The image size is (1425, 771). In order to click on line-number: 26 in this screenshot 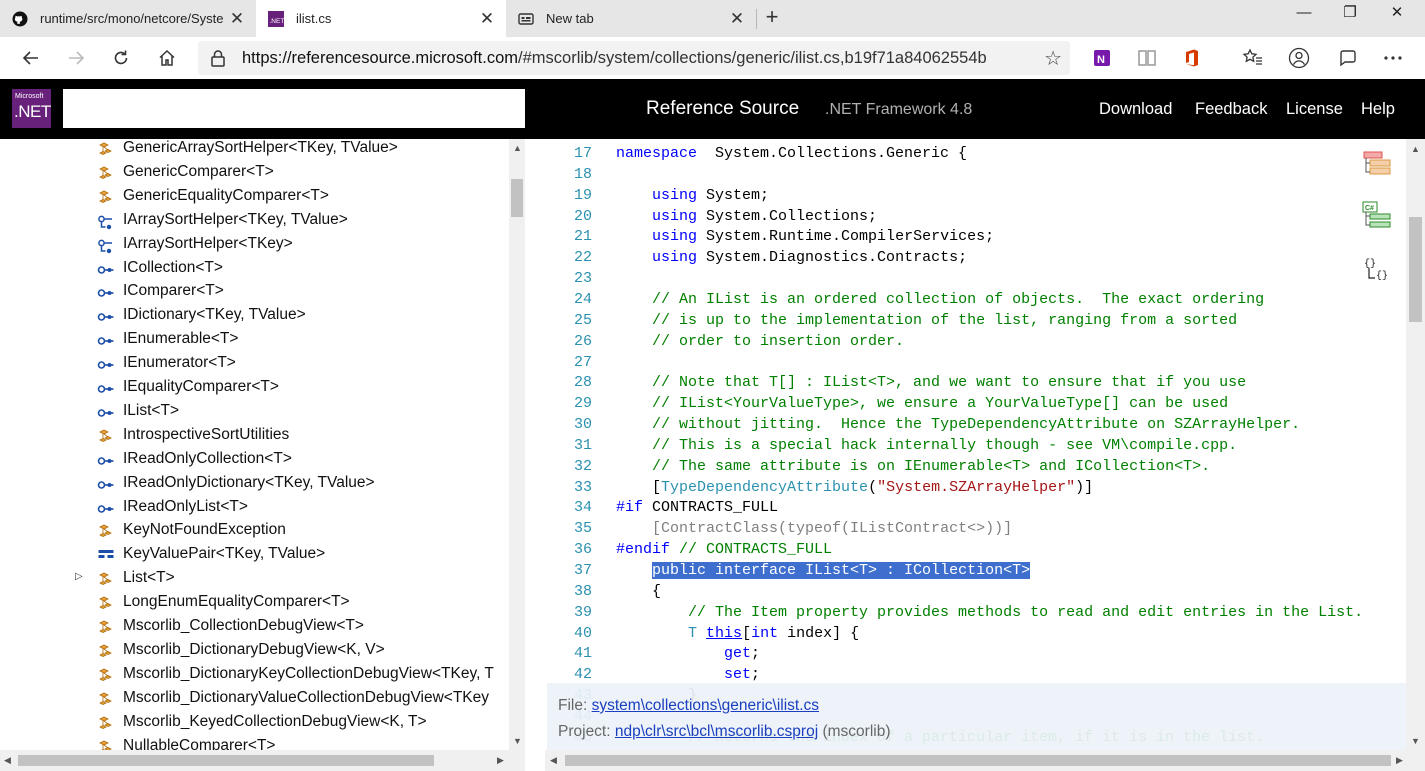, I will do `click(568, 341)`.